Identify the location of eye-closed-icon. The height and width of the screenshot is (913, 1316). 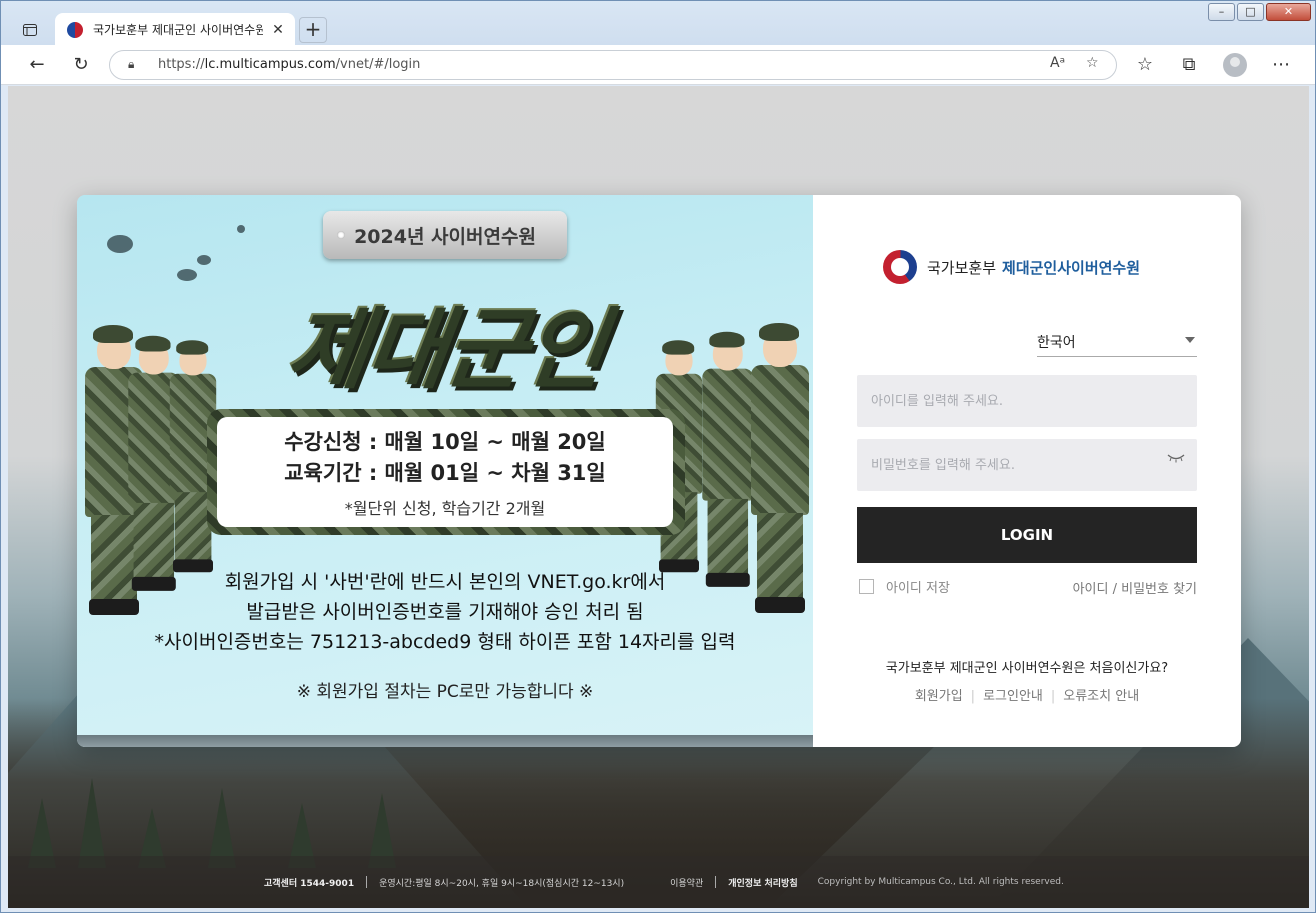
(1176, 458).